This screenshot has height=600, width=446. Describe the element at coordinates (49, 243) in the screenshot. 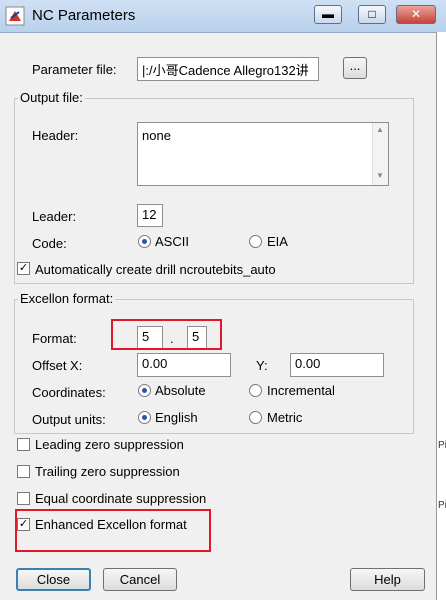

I see `code-label: Code:` at that location.